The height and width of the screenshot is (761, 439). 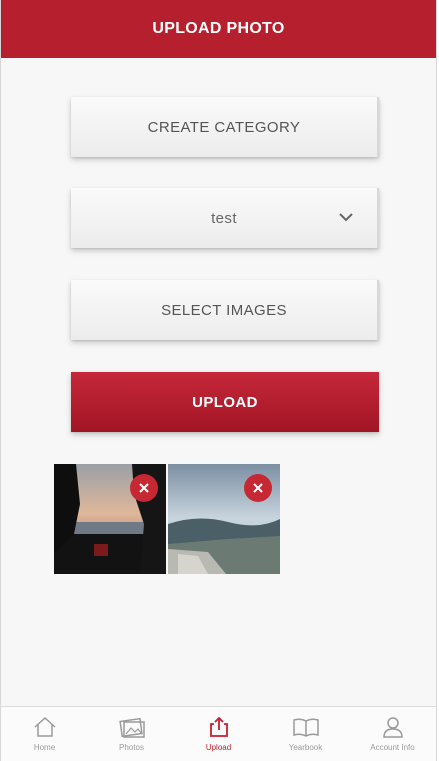 What do you see at coordinates (131, 727) in the screenshot?
I see `photos-icon` at bounding box center [131, 727].